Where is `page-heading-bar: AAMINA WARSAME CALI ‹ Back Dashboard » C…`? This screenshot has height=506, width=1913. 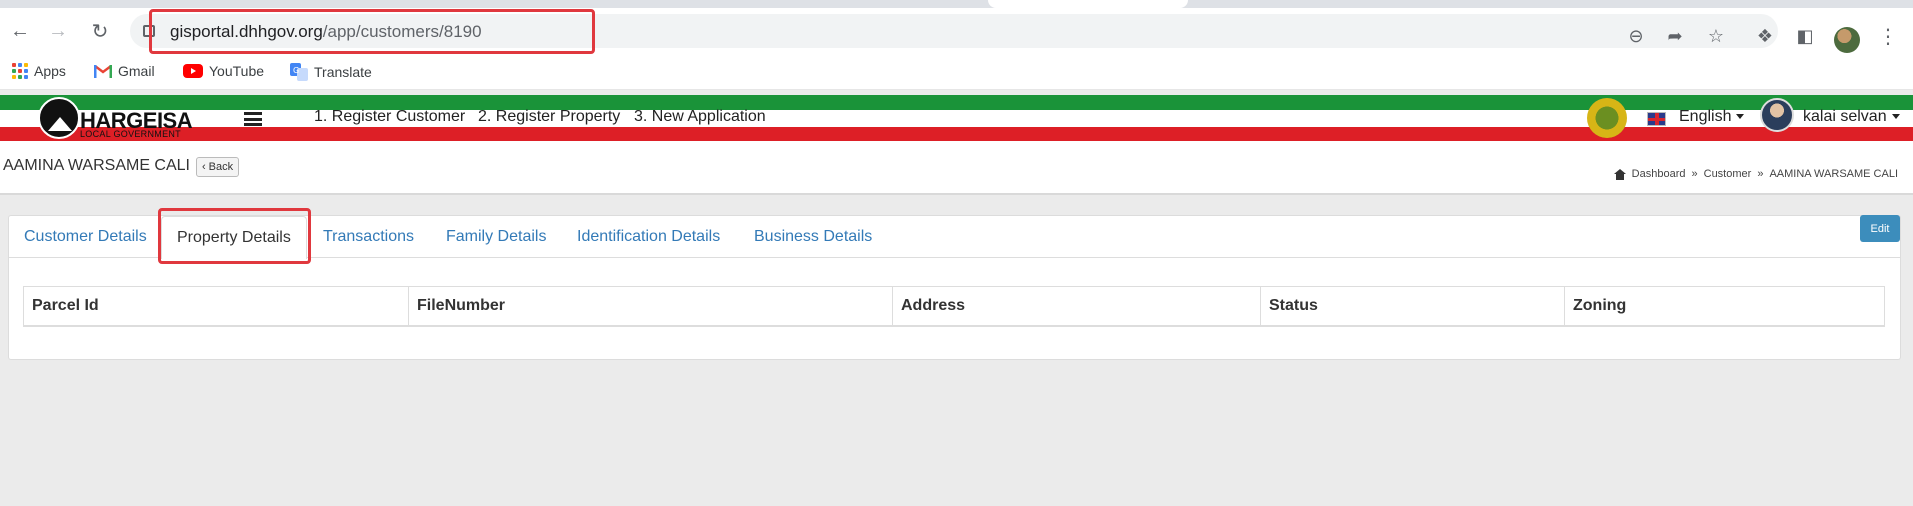 page-heading-bar: AAMINA WARSAME CALI ‹ Back Dashboard » C… is located at coordinates (956, 168).